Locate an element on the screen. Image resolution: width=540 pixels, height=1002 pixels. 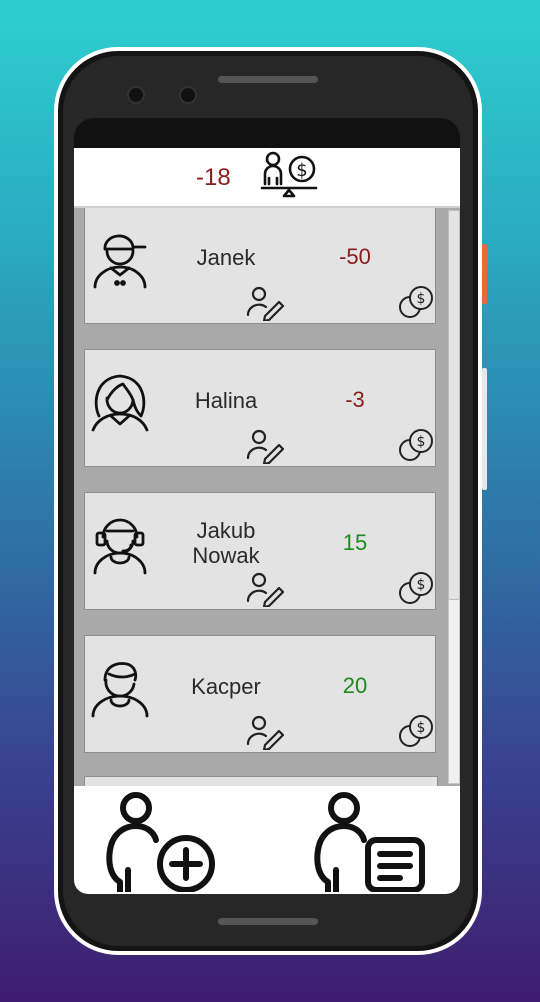
front-camera is located at coordinates (136, 95).